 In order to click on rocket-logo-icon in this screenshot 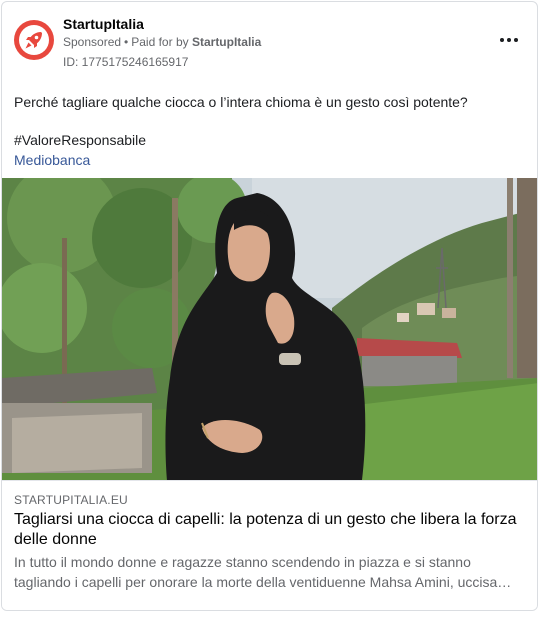, I will do `click(34, 40)`.